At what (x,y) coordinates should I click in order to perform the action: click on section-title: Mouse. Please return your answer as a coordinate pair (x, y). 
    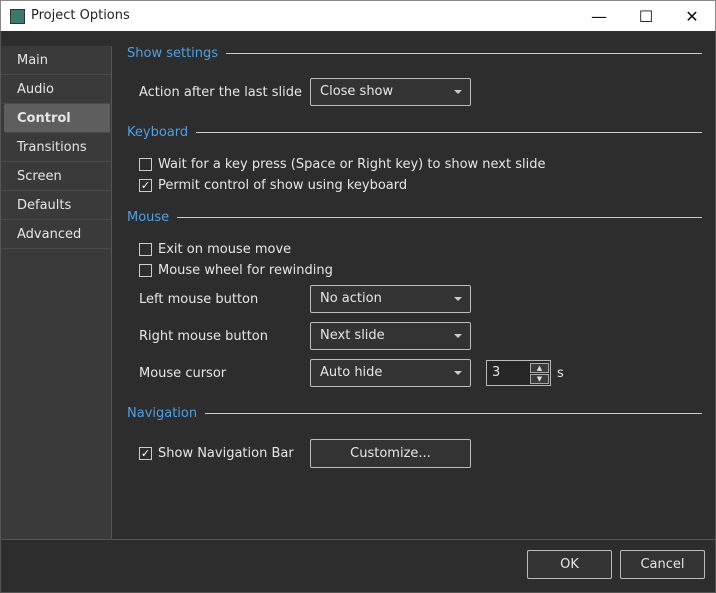
    Looking at the image, I should click on (148, 217).